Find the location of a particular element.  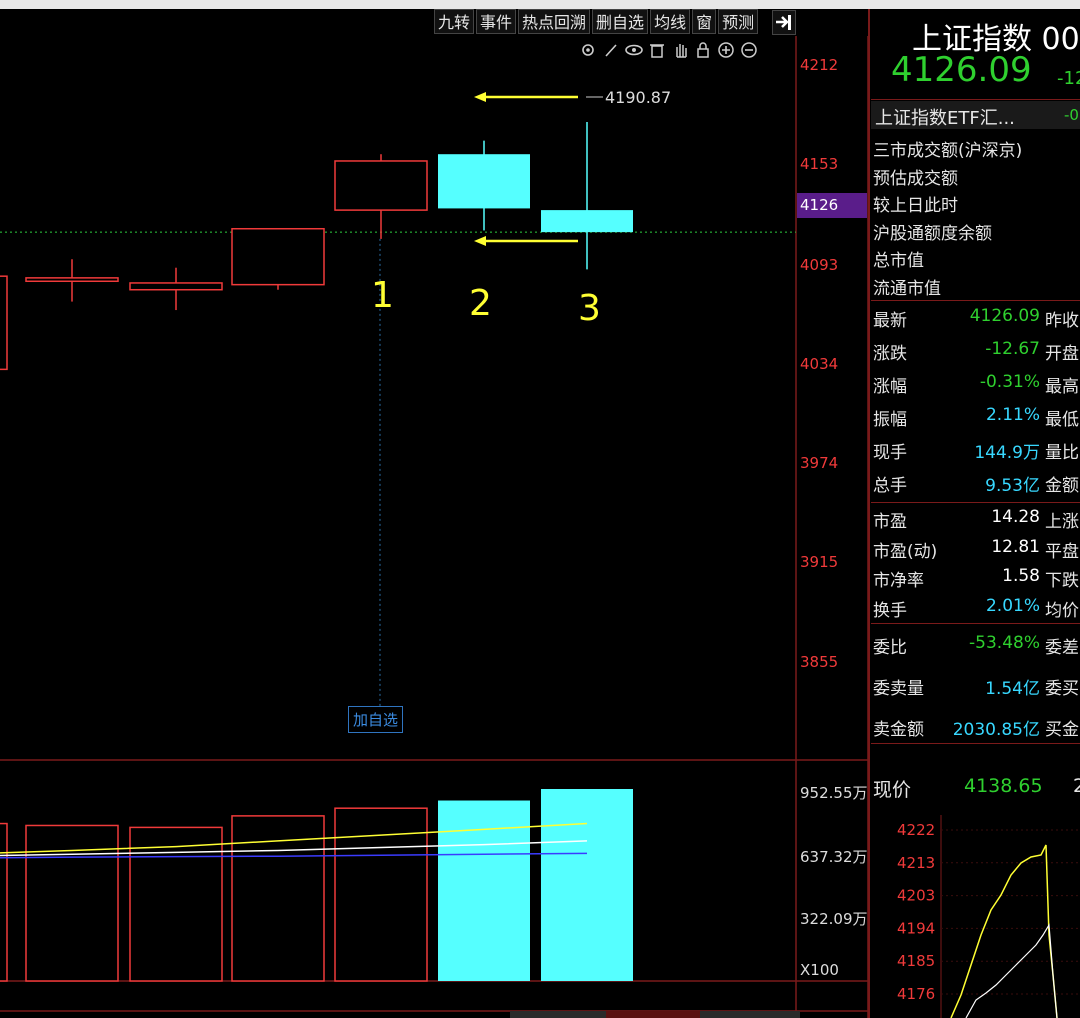

add-watchlist-button: 加自选 is located at coordinates (376, 719).